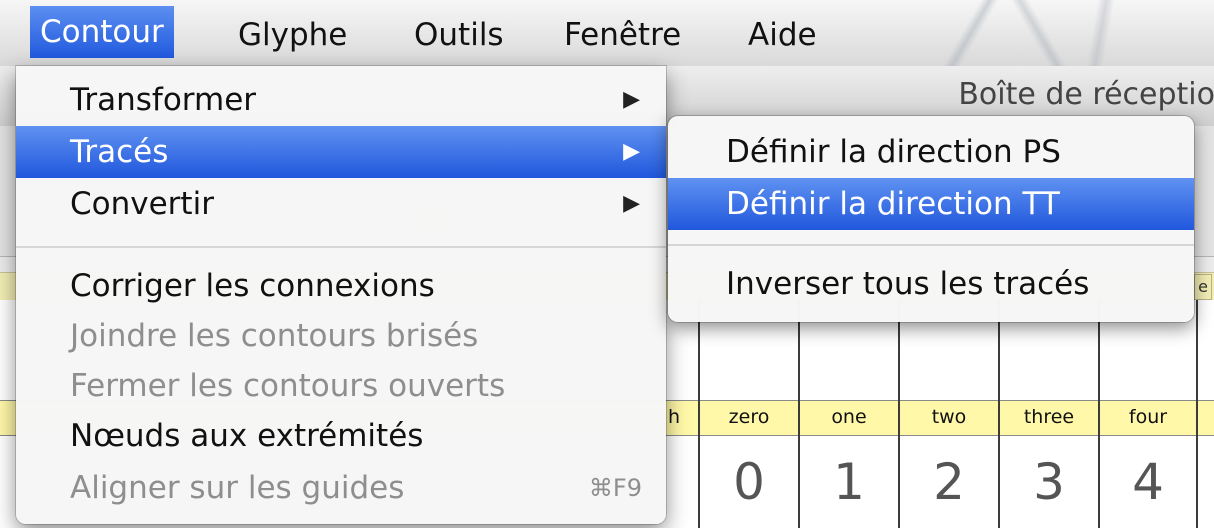  I want to click on menu-glyphe: Glyphe, so click(292, 35).